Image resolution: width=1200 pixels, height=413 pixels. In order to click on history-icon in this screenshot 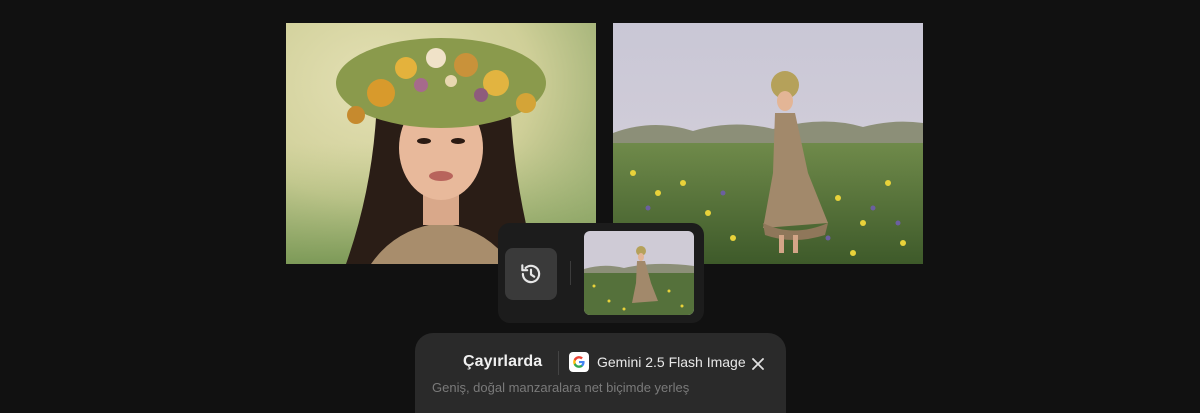, I will do `click(531, 274)`.